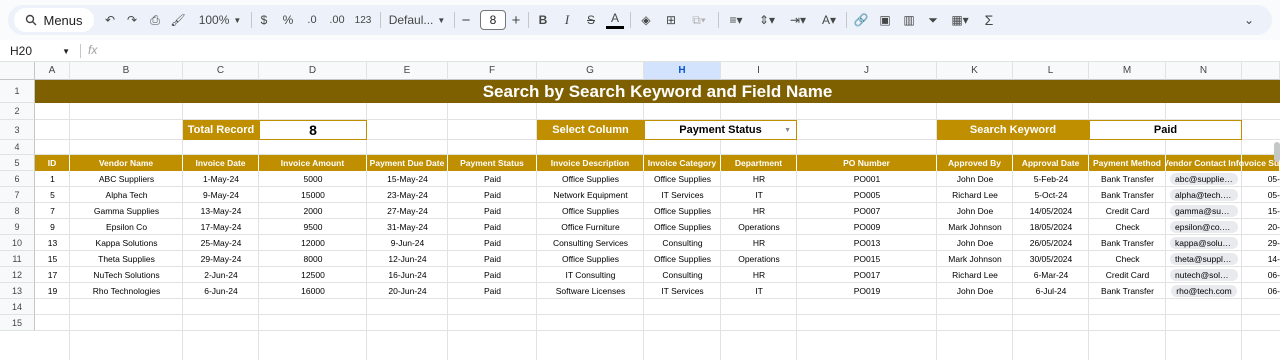 The height and width of the screenshot is (360, 1280). I want to click on filter-icon: ⏷, so click(933, 20).